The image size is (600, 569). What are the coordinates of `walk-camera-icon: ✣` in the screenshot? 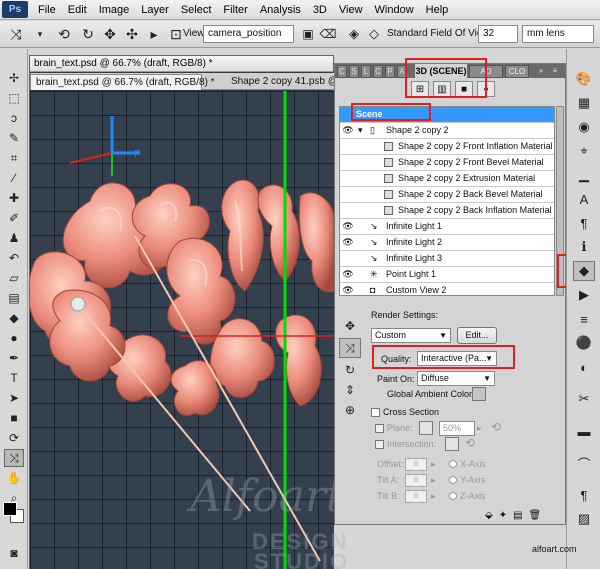 It's located at (132, 34).